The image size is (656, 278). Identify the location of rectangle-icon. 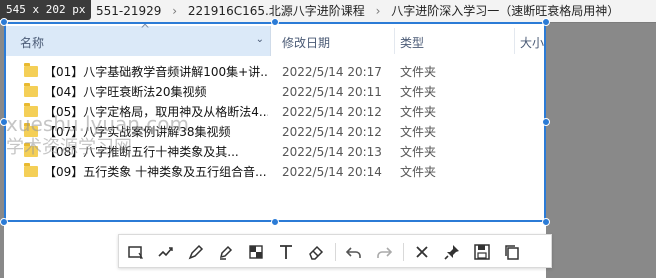
(136, 252).